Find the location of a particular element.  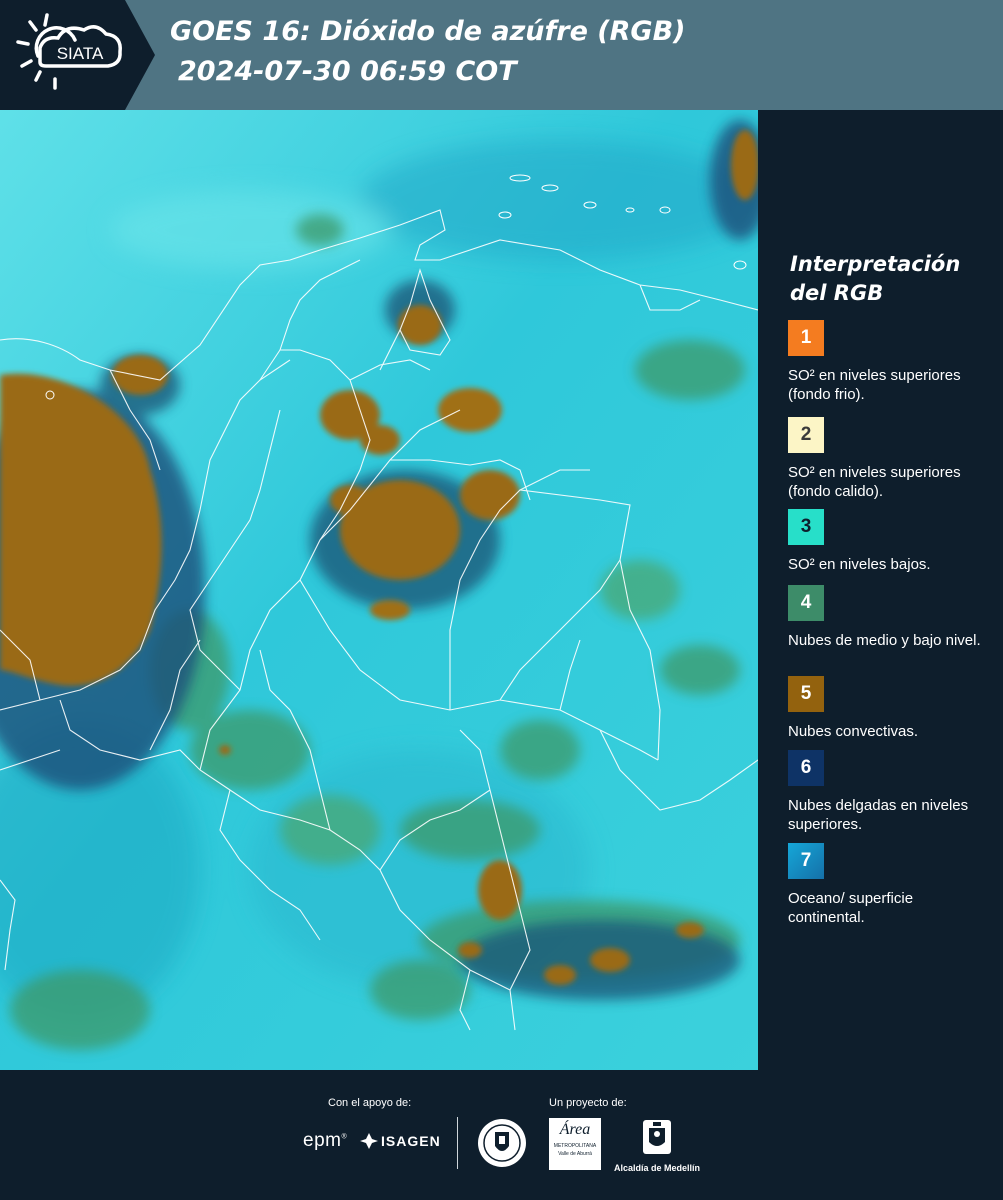

svg-text: SIATA is located at coordinates (80, 53).